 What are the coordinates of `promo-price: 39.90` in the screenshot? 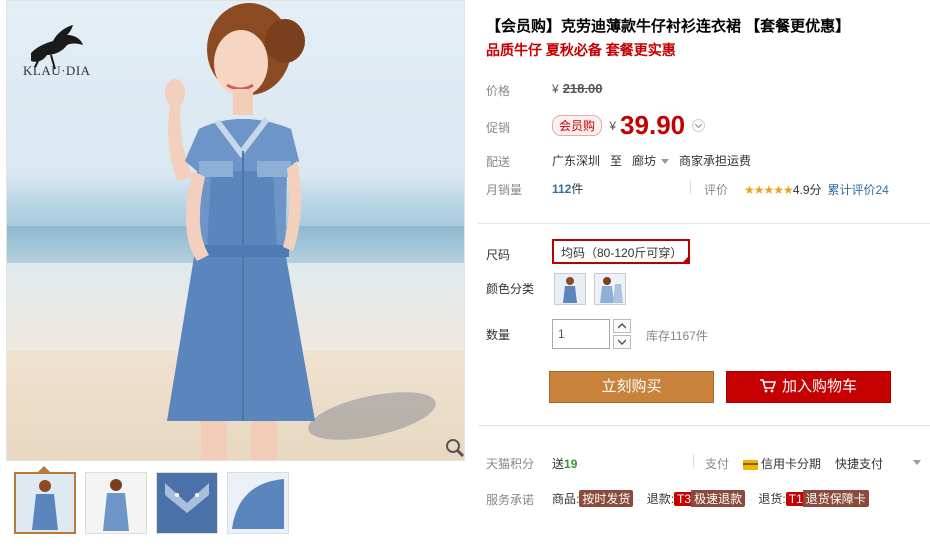 It's located at (653, 125).